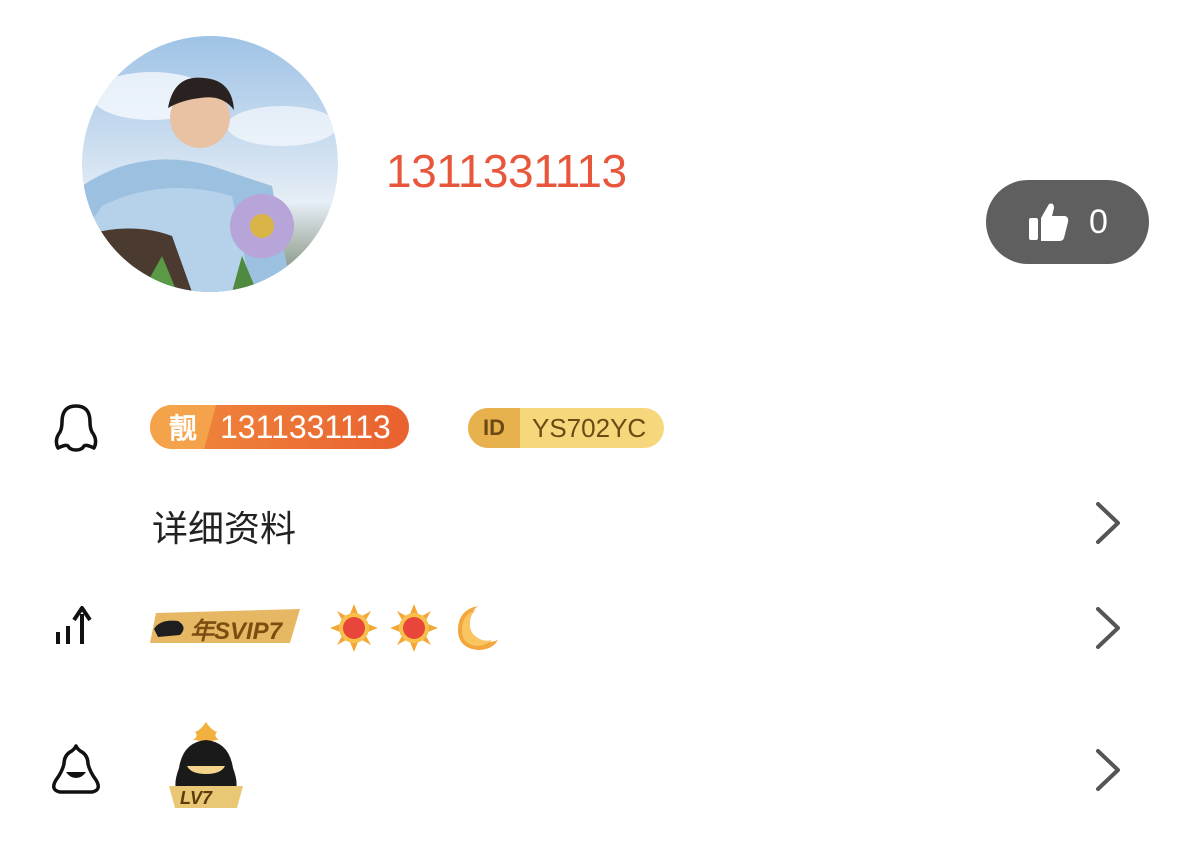 The width and height of the screenshot is (1179, 842). I want to click on like-button: 0, so click(1067, 222).